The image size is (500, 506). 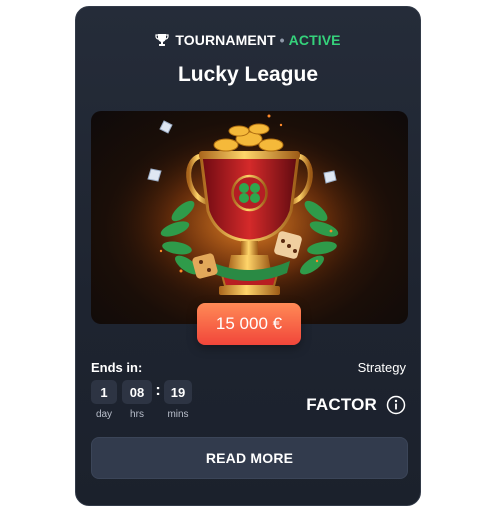 What do you see at coordinates (104, 392) in the screenshot?
I see `days-value: 1` at bounding box center [104, 392].